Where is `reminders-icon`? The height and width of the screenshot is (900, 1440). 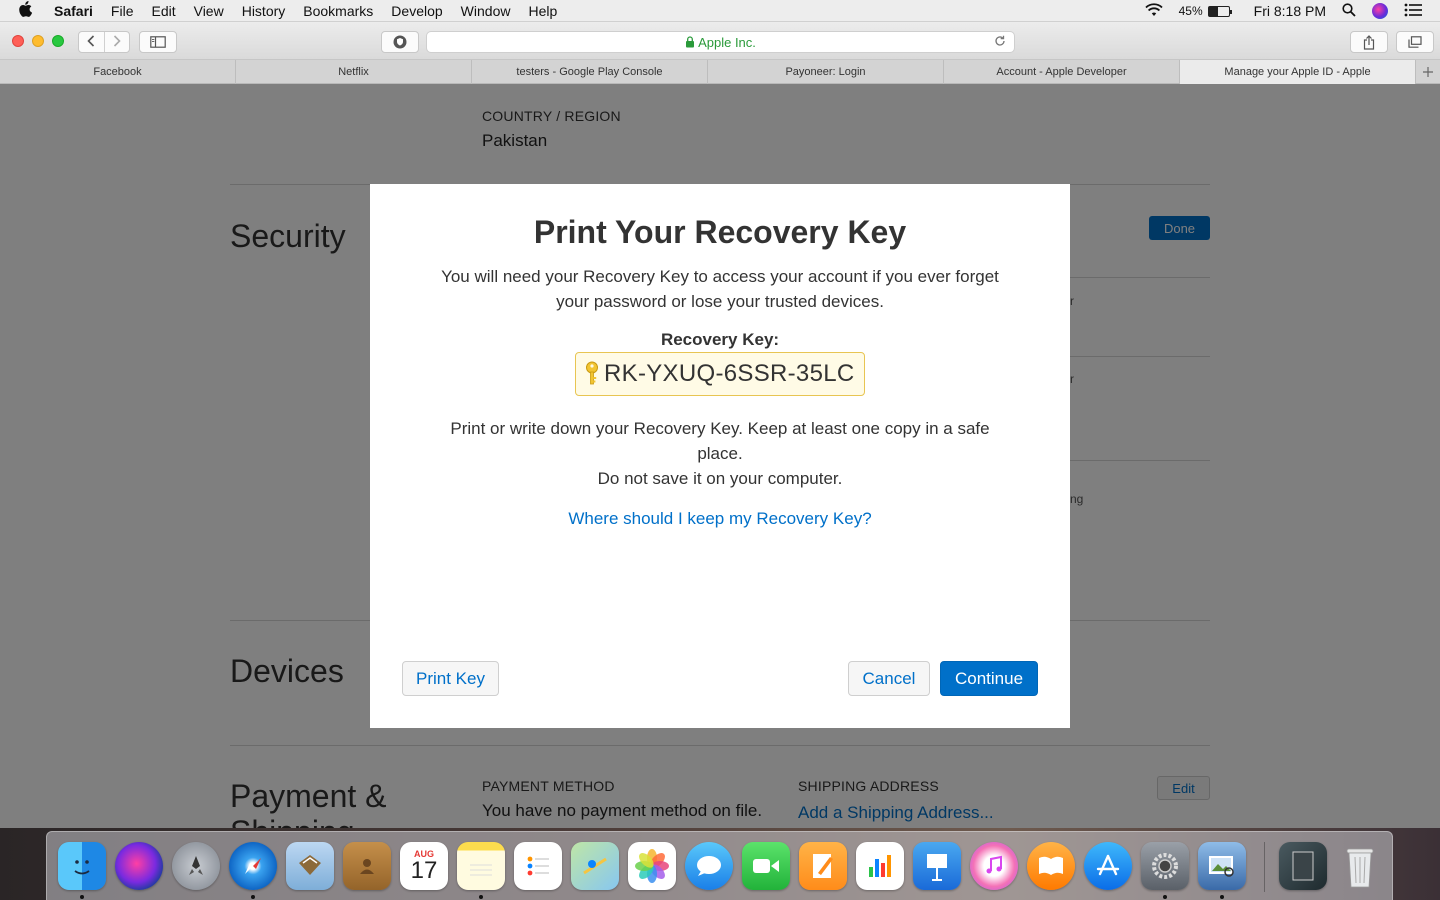
reminders-icon is located at coordinates (538, 866).